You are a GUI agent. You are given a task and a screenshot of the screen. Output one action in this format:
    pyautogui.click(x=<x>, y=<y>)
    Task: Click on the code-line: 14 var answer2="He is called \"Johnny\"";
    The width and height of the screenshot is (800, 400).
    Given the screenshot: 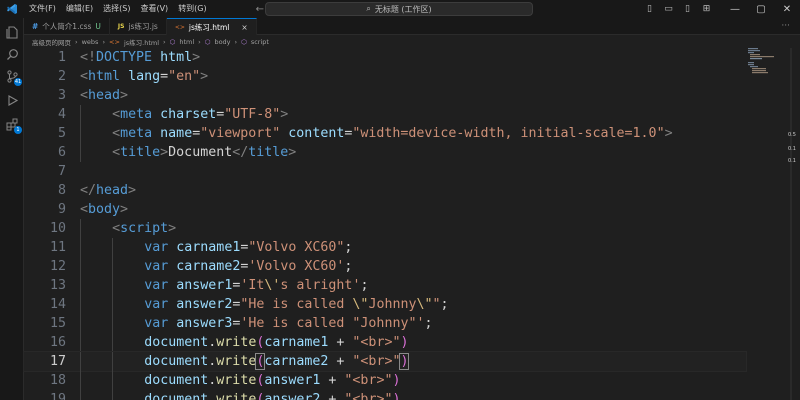 What is the action you would take?
    pyautogui.click(x=385, y=304)
    